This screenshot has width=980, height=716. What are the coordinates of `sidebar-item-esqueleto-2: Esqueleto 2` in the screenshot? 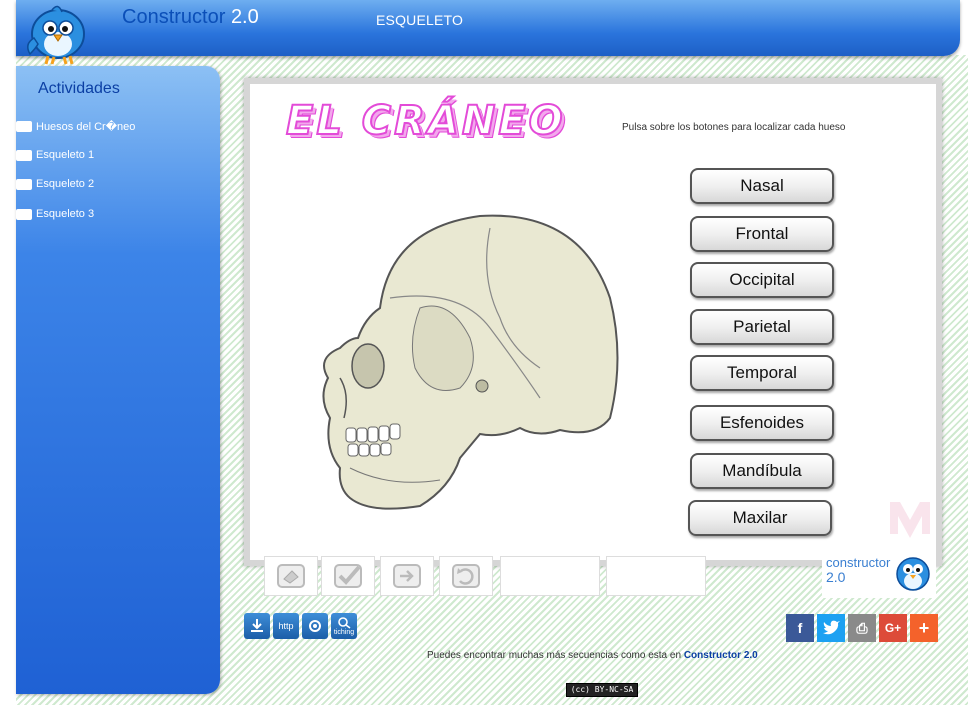 It's located at (55, 184).